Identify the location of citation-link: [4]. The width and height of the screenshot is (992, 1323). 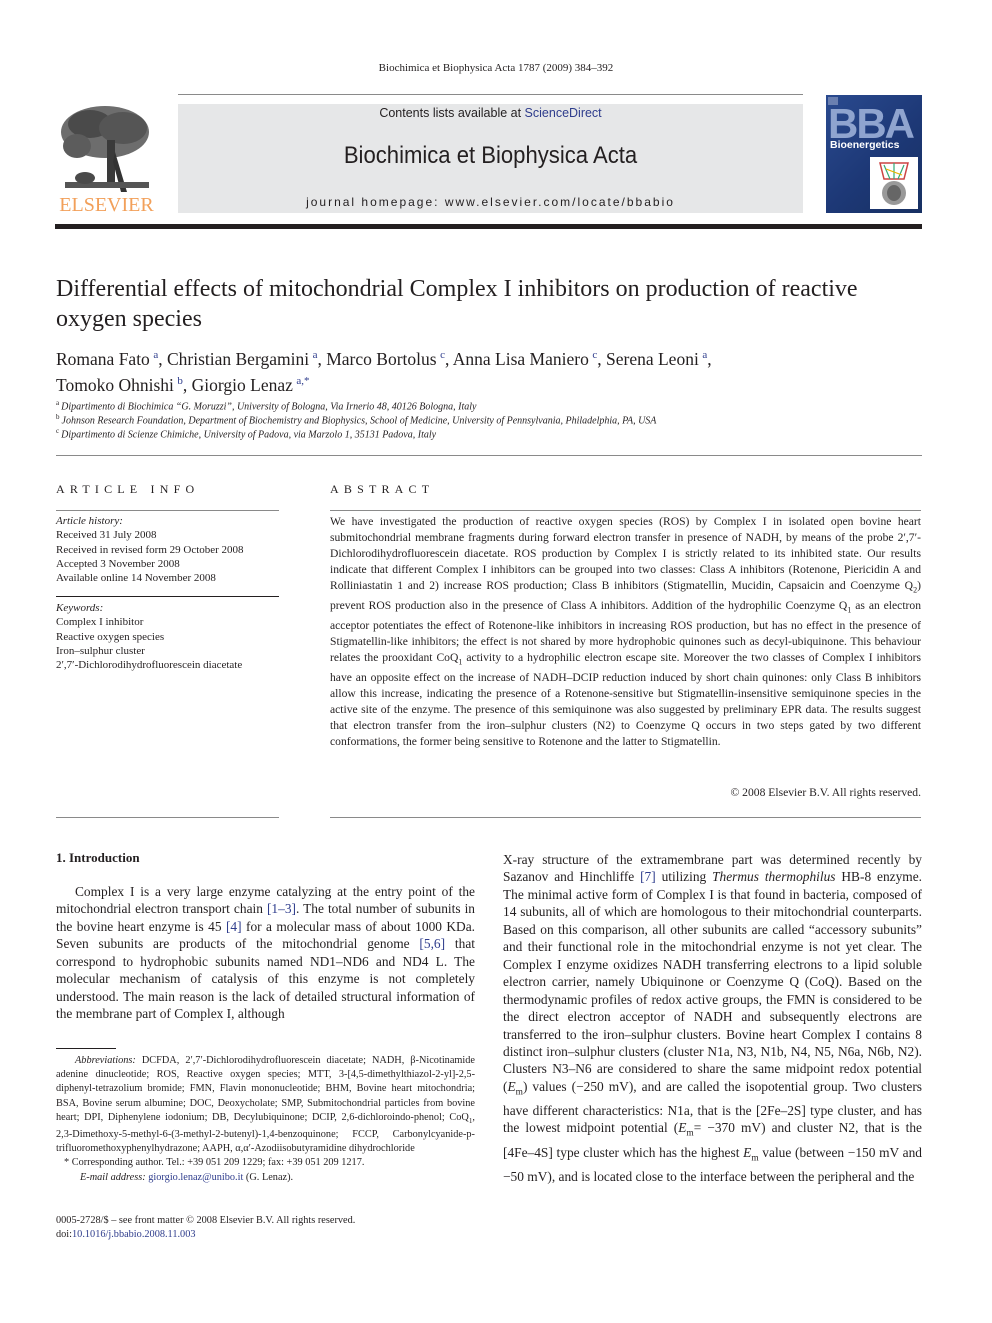
(234, 926).